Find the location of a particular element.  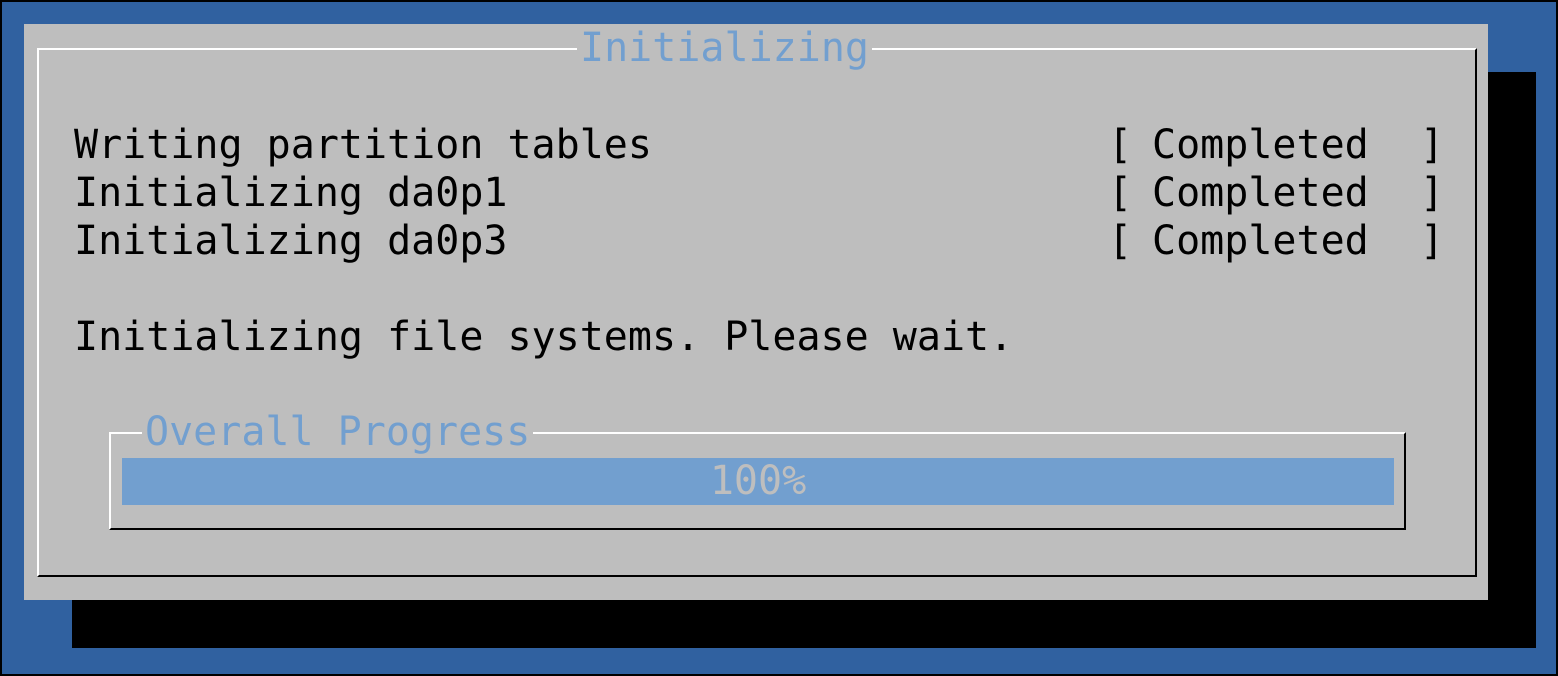

task-label: Initializing da0p3 is located at coordinates (291, 241).